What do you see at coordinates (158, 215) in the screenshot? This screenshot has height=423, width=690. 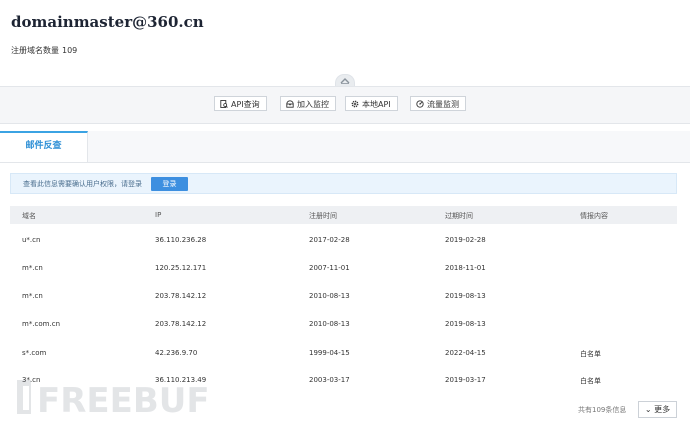 I see `column-header: IP` at bounding box center [158, 215].